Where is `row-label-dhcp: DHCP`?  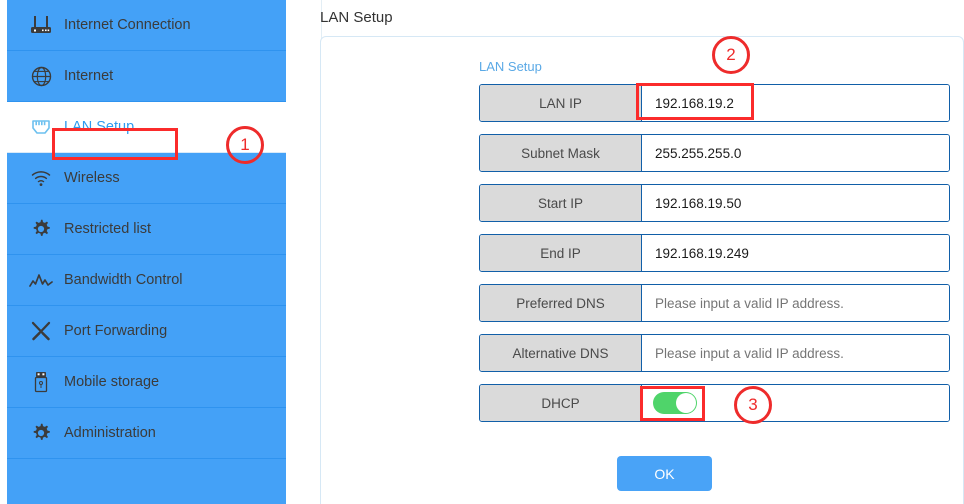 row-label-dhcp: DHCP is located at coordinates (561, 403).